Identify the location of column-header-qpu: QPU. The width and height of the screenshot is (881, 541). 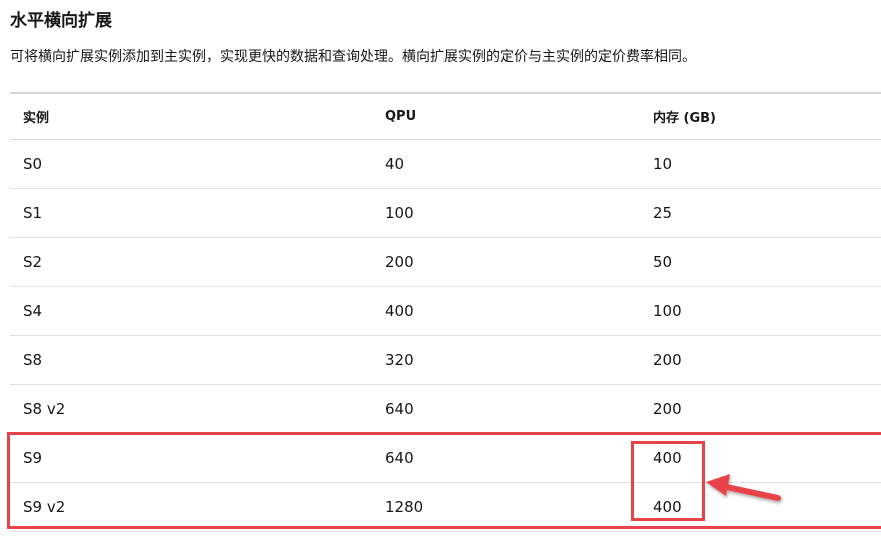
(401, 116).